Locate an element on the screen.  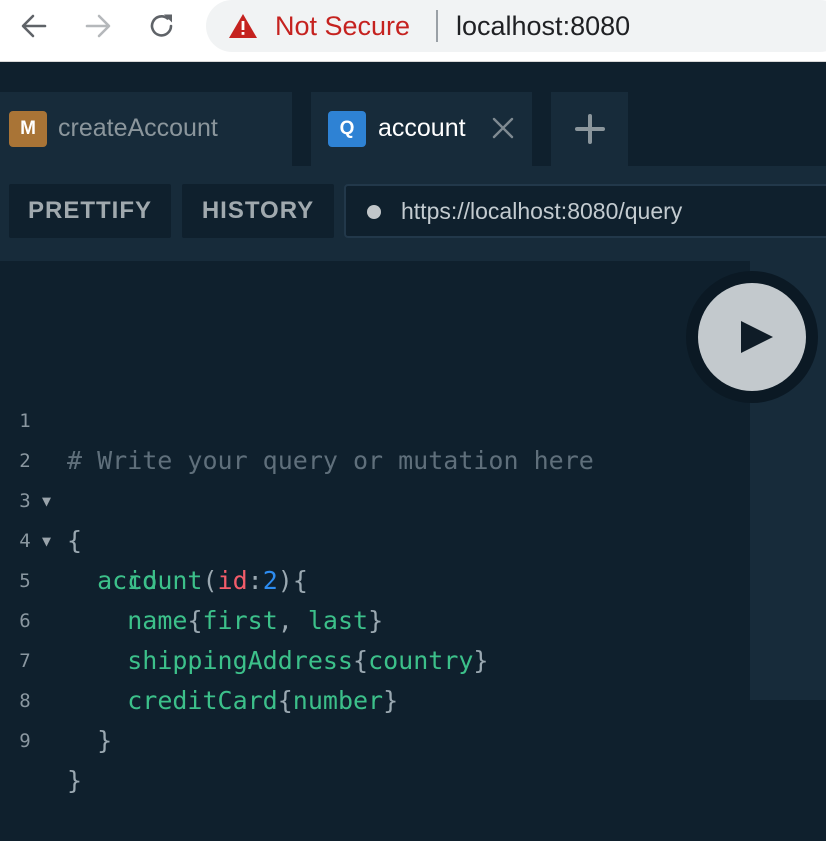
back-button is located at coordinates (34, 26).